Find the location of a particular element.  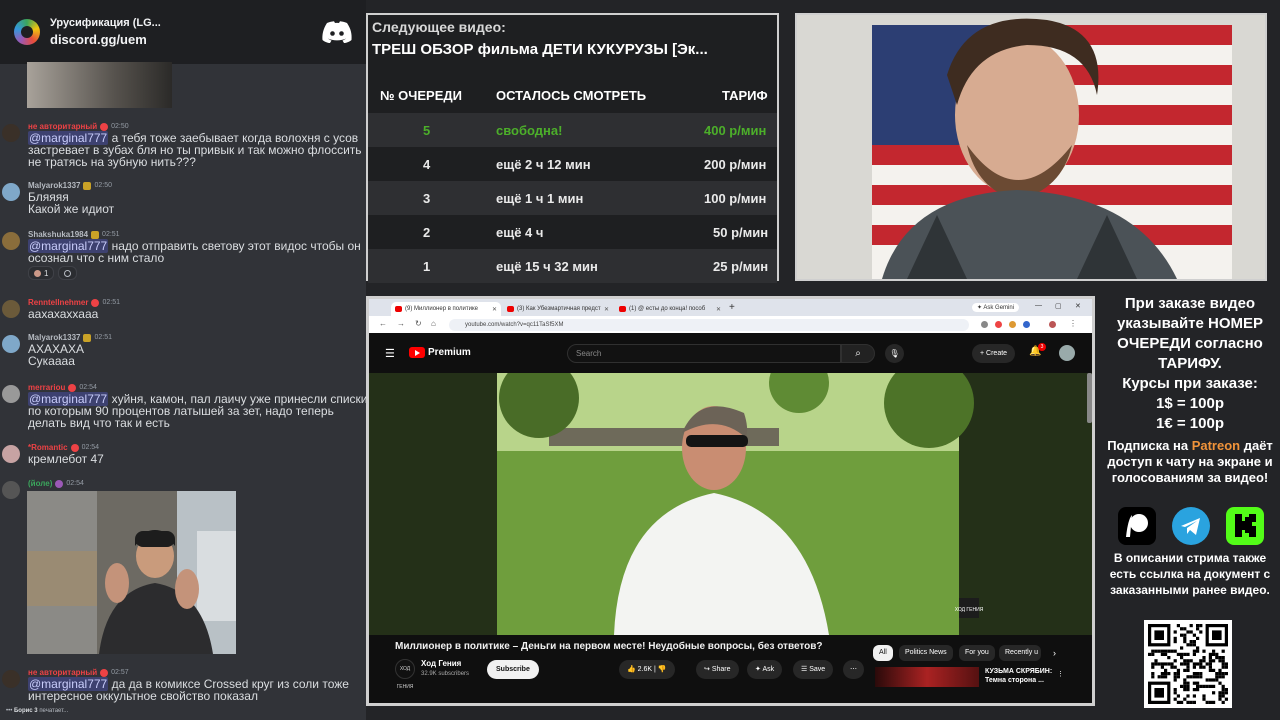

browser-tab: (3) Как Убезмартичная предст ✕ is located at coordinates (558, 309).